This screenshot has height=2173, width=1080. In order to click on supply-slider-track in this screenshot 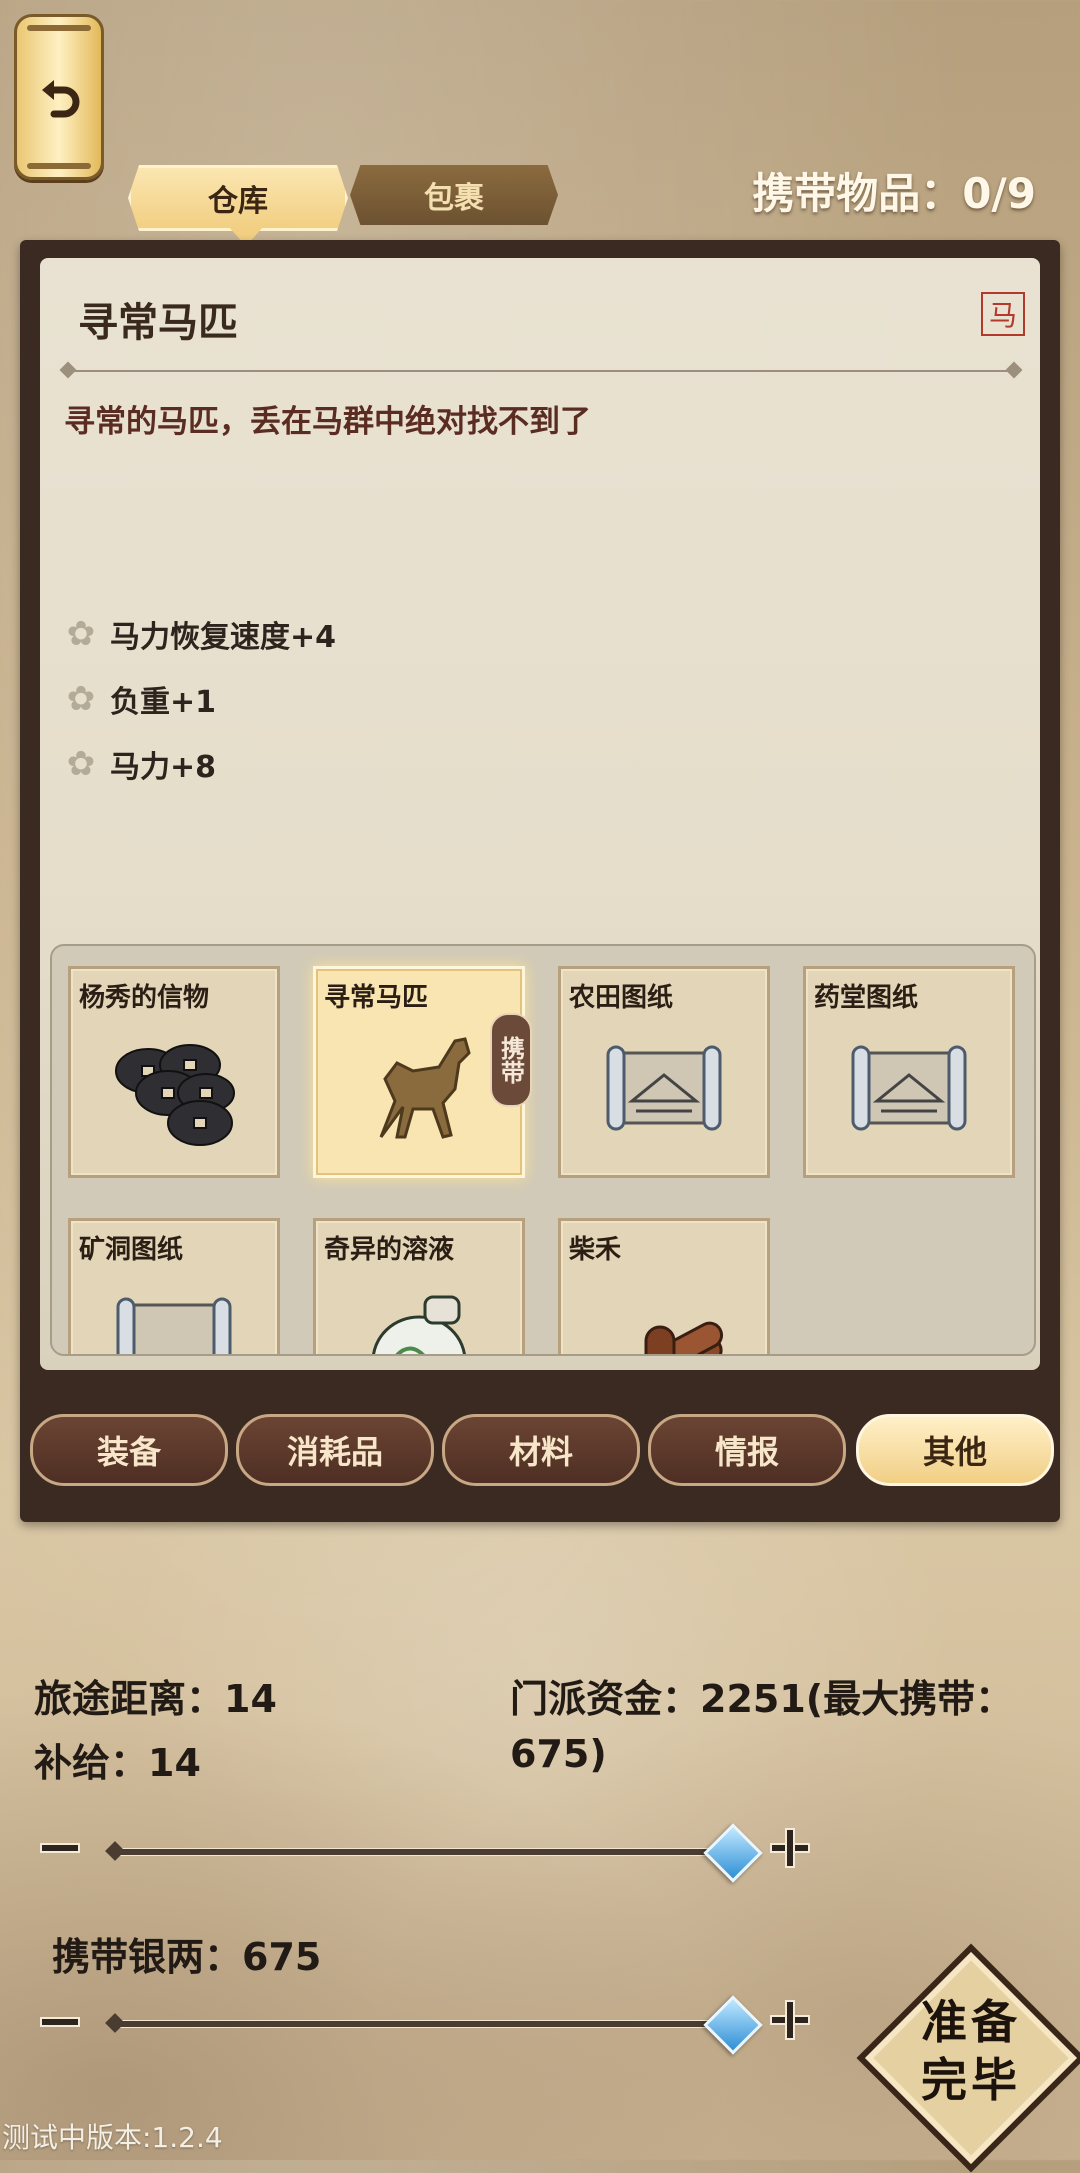, I will do `click(423, 1852)`.